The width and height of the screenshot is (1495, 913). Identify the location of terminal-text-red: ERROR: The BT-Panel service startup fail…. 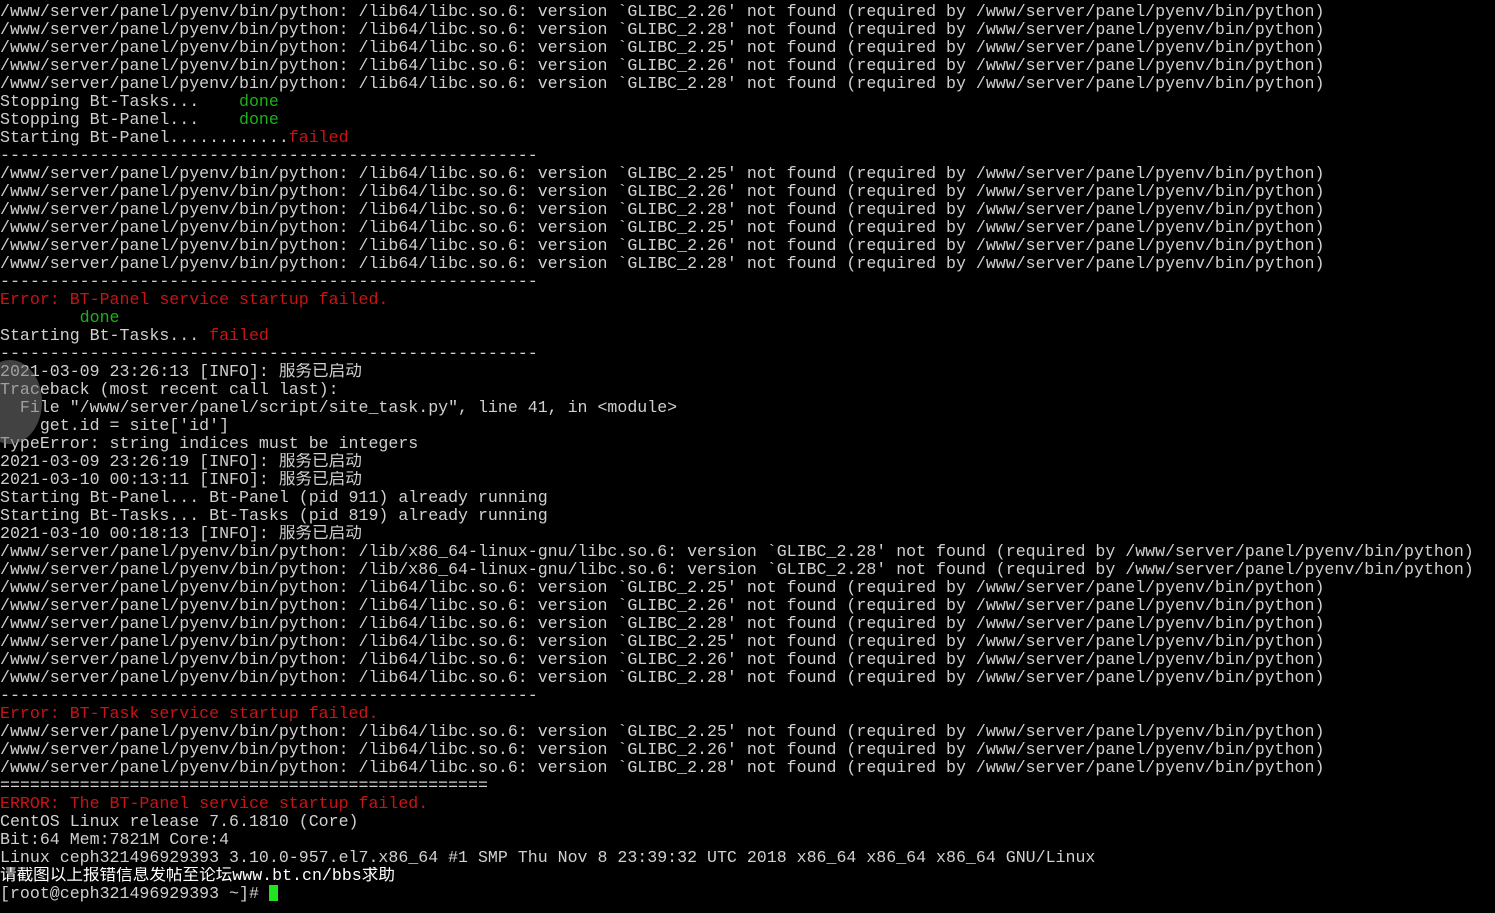
(214, 804).